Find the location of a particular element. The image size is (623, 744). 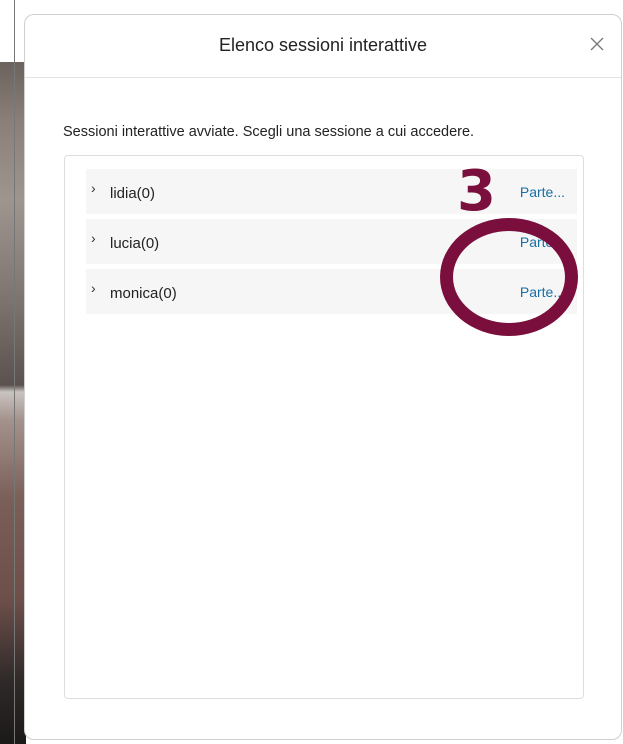

close-icon is located at coordinates (597, 44).